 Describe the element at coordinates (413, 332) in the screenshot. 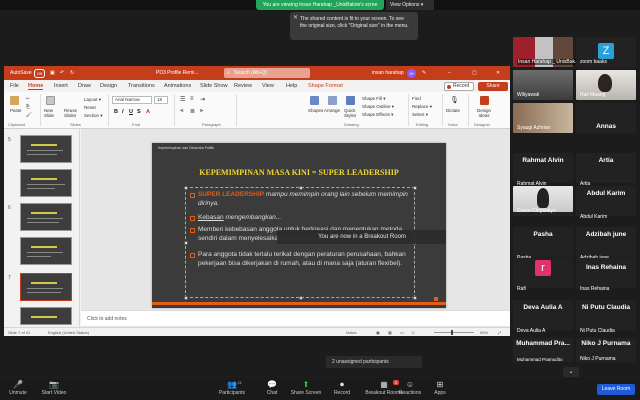

I see `slideshow-icon: ▷` at that location.